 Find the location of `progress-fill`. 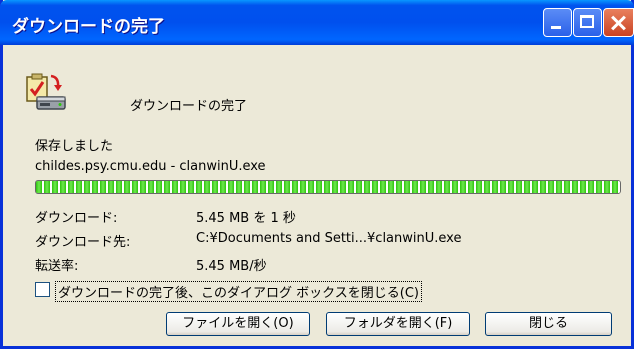

progress-fill is located at coordinates (328, 187).